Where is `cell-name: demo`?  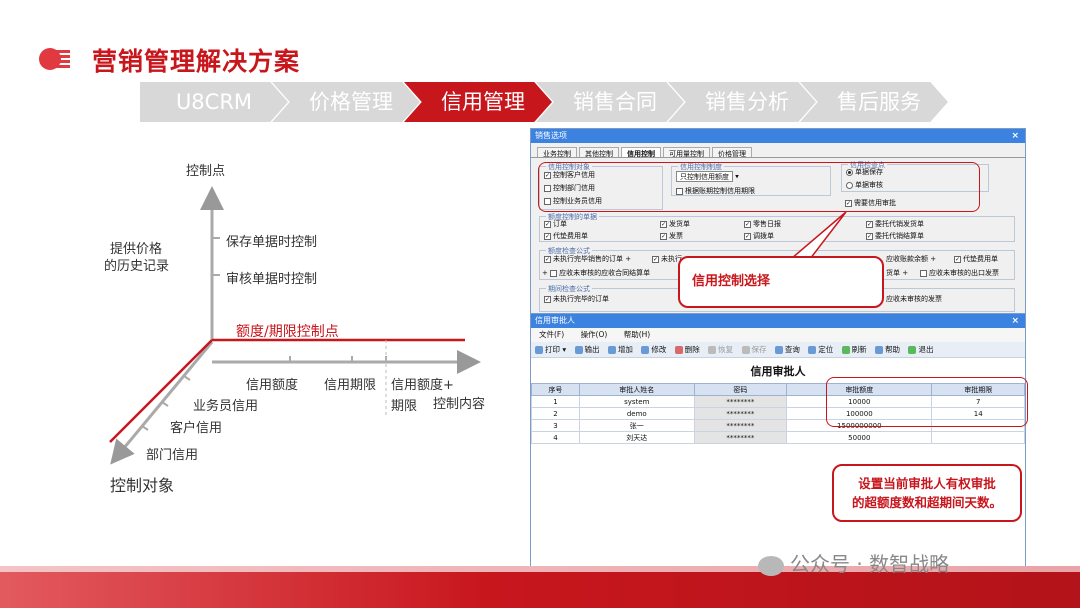 cell-name: demo is located at coordinates (636, 413).